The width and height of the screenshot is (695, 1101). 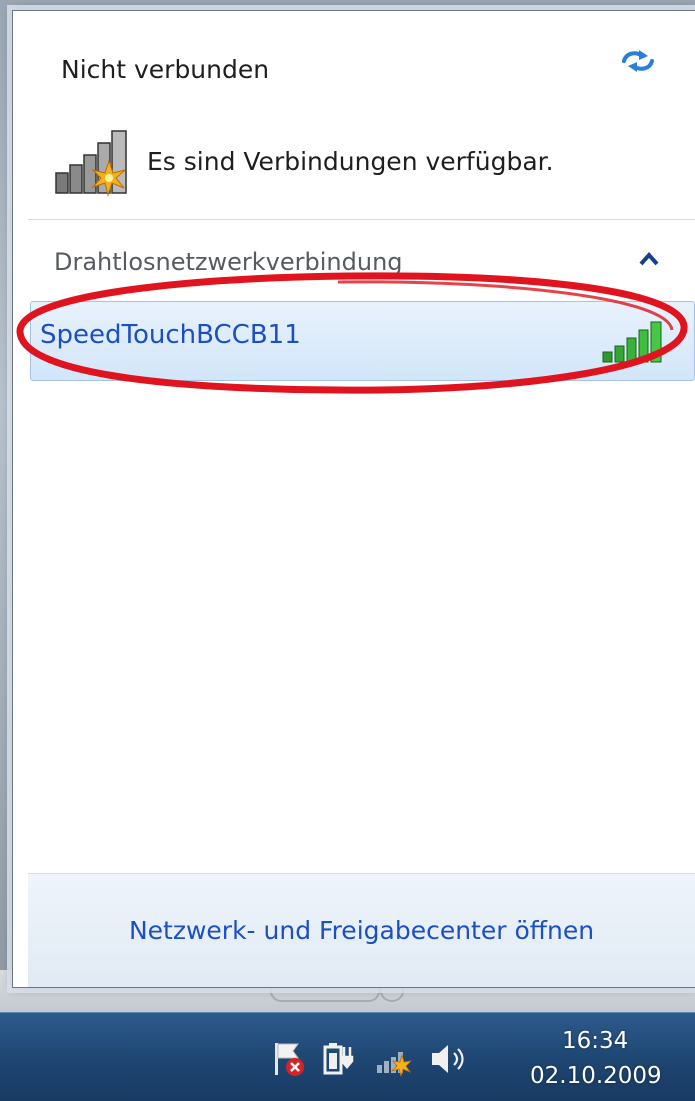 I want to click on taskbar: 16:34 02.10.2009, so click(x=347, y=1056).